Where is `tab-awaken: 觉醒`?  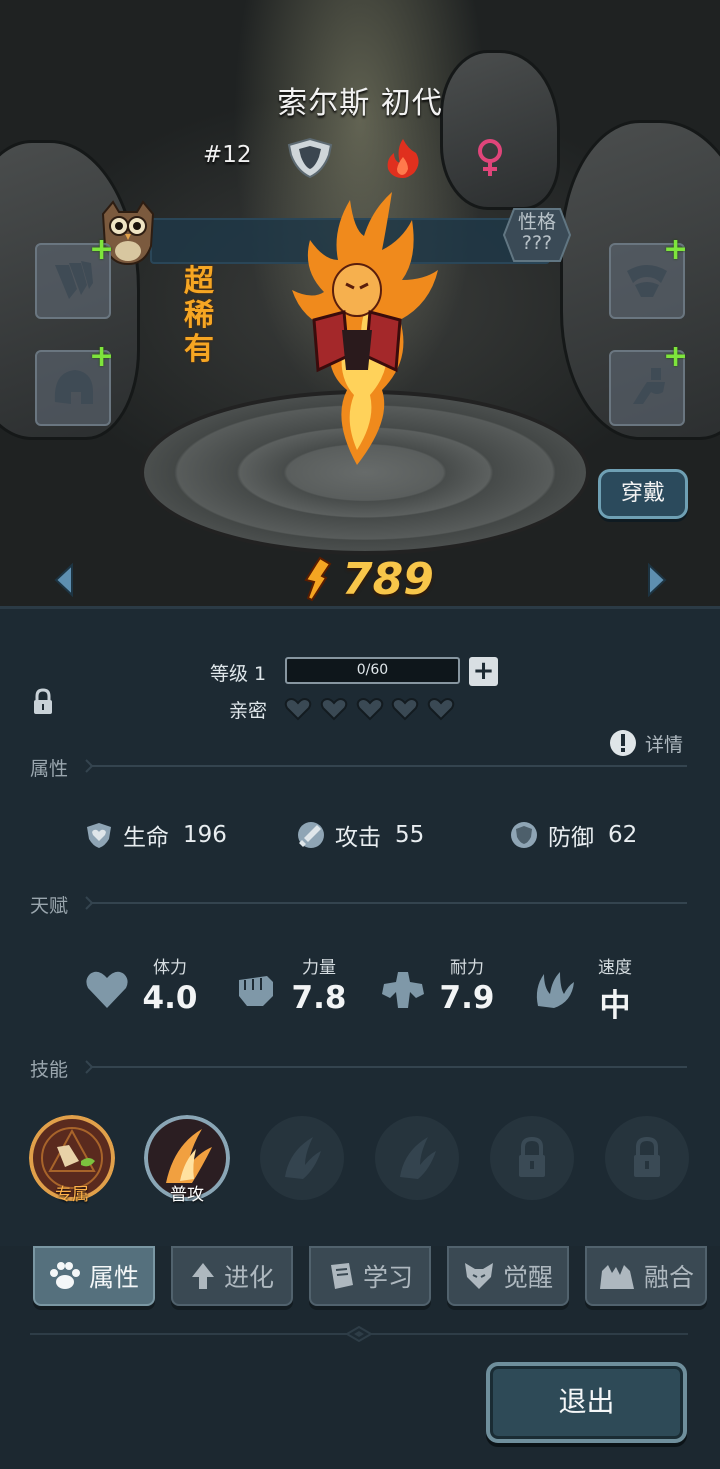
tab-awaken: 觉醒 is located at coordinates (508, 1276).